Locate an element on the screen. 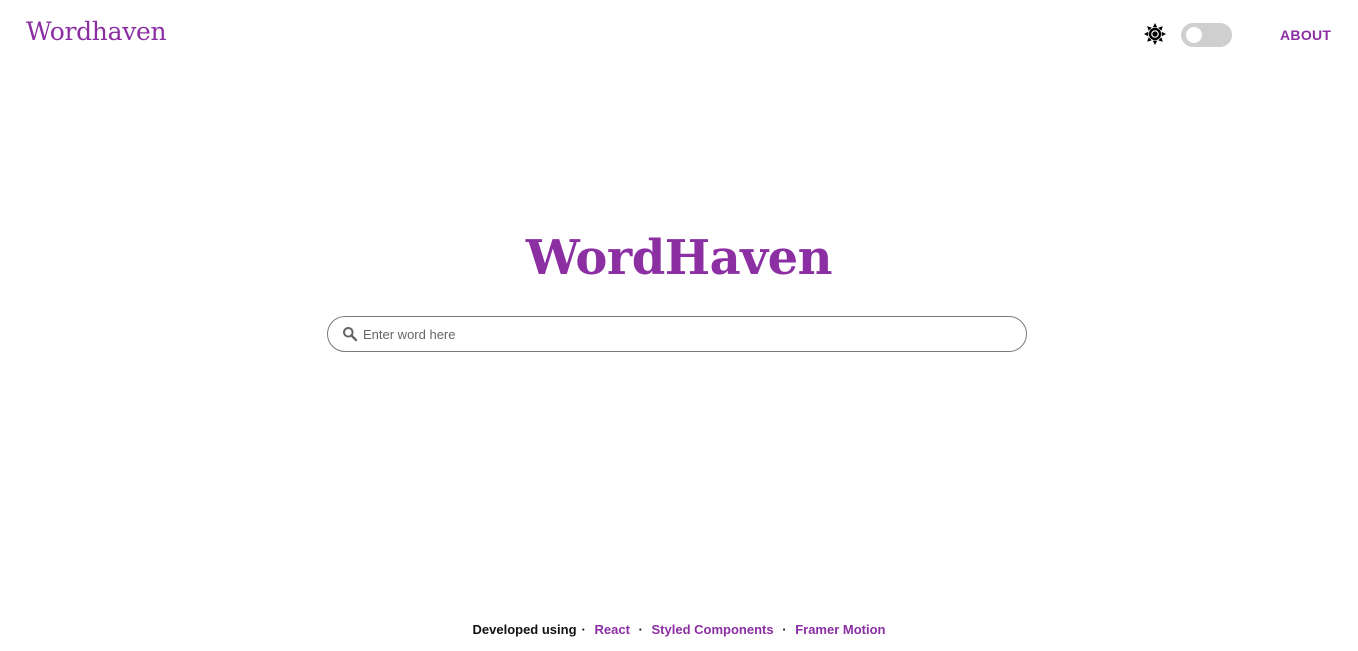 The height and width of the screenshot is (651, 1358). footer-label: Developed using is located at coordinates (524, 629).